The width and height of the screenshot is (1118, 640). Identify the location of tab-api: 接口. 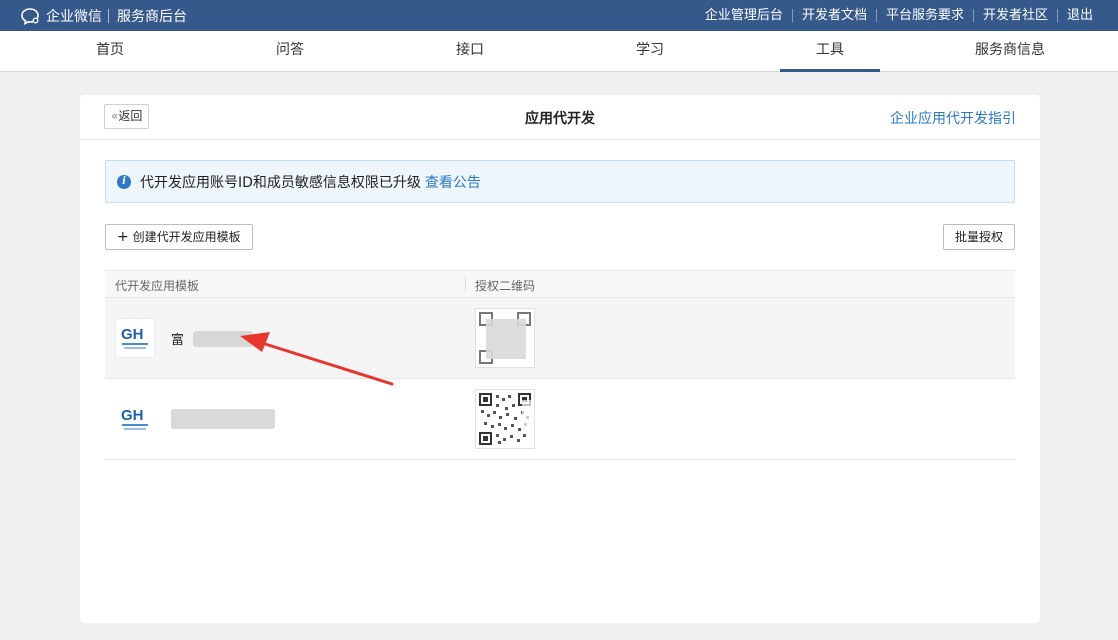
(470, 51).